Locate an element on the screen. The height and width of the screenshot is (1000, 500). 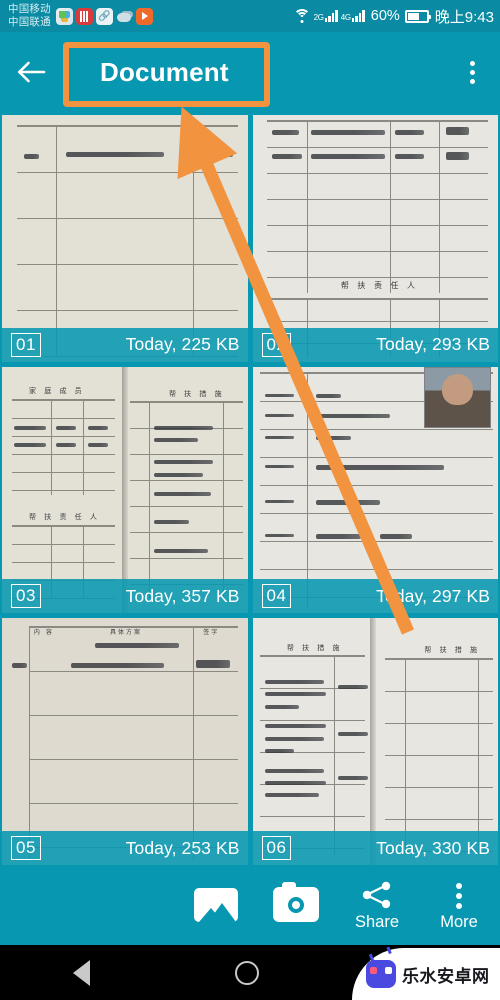
watermark: 乐水安卓网 is located at coordinates (426, 974).